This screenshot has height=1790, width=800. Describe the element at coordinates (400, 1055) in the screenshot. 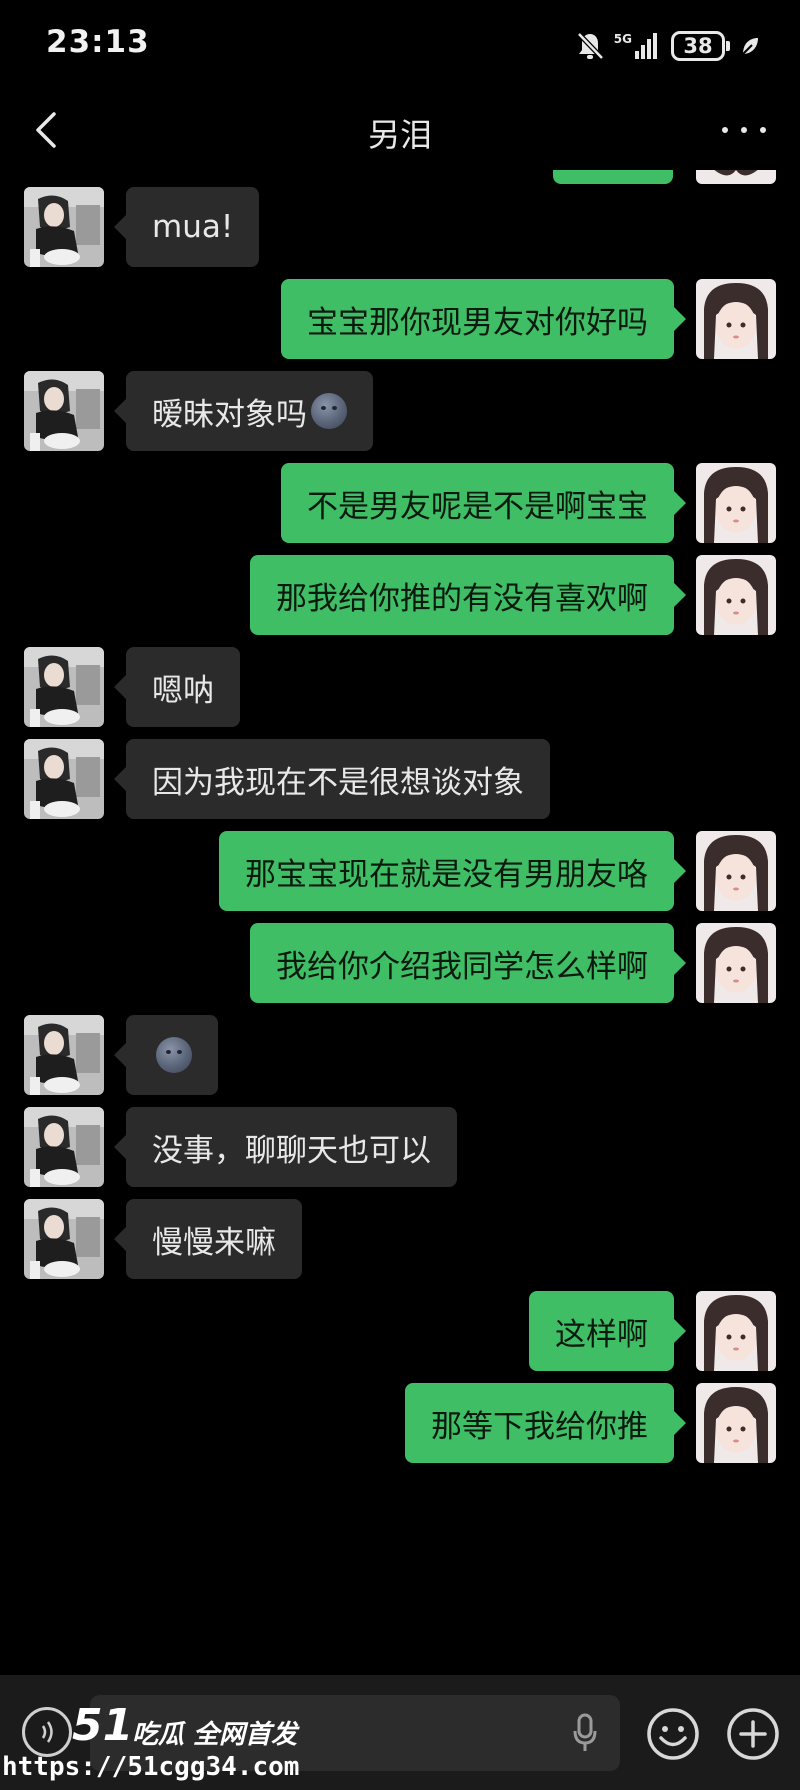

I see `message-received` at that location.